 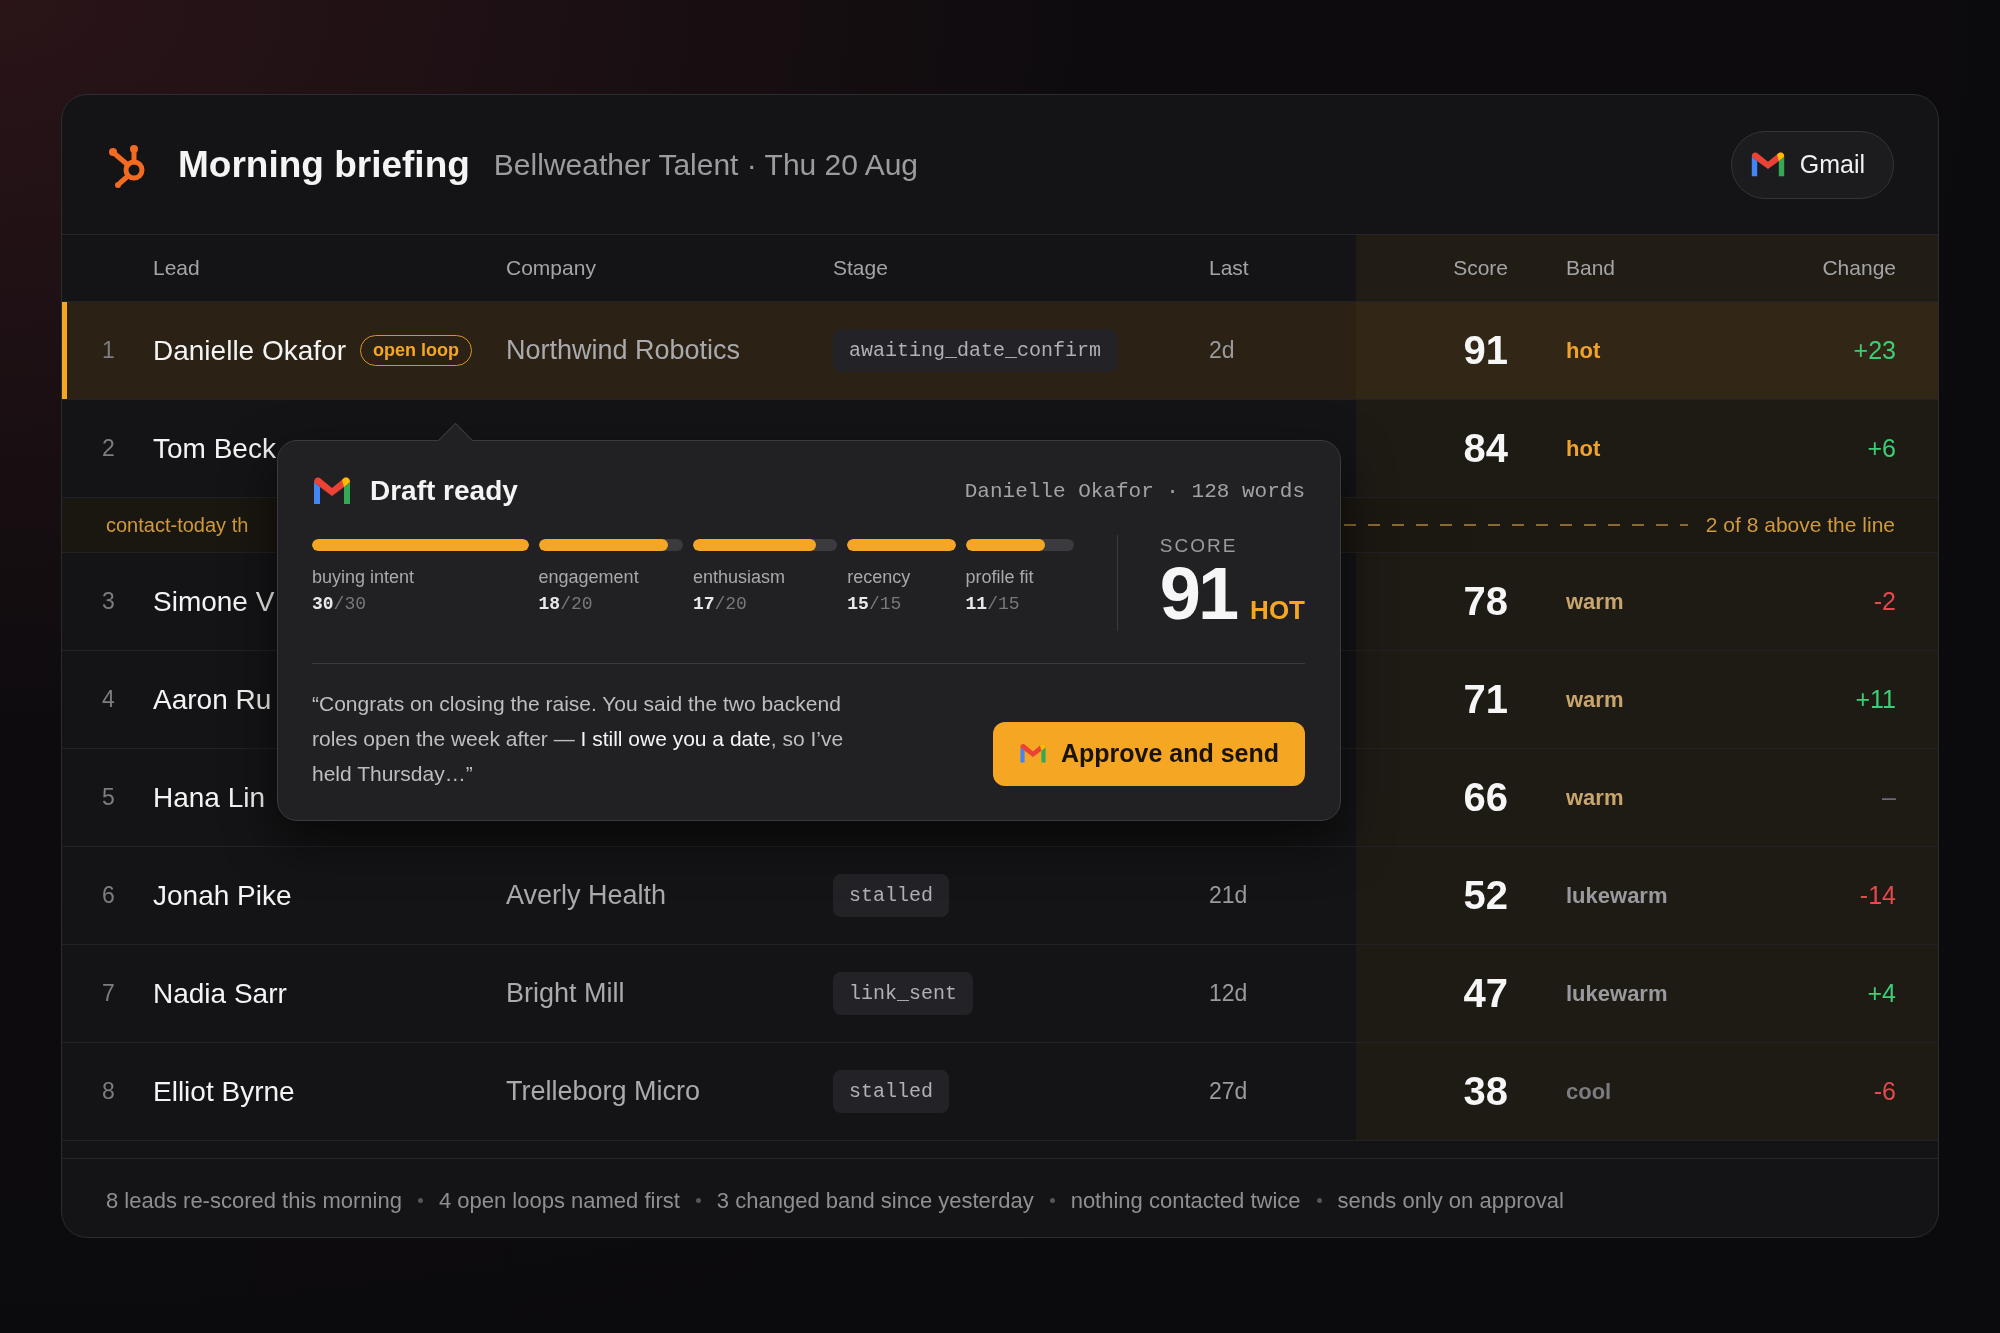 What do you see at coordinates (212, 699) in the screenshot?
I see `lead-name: Aaron Ru` at bounding box center [212, 699].